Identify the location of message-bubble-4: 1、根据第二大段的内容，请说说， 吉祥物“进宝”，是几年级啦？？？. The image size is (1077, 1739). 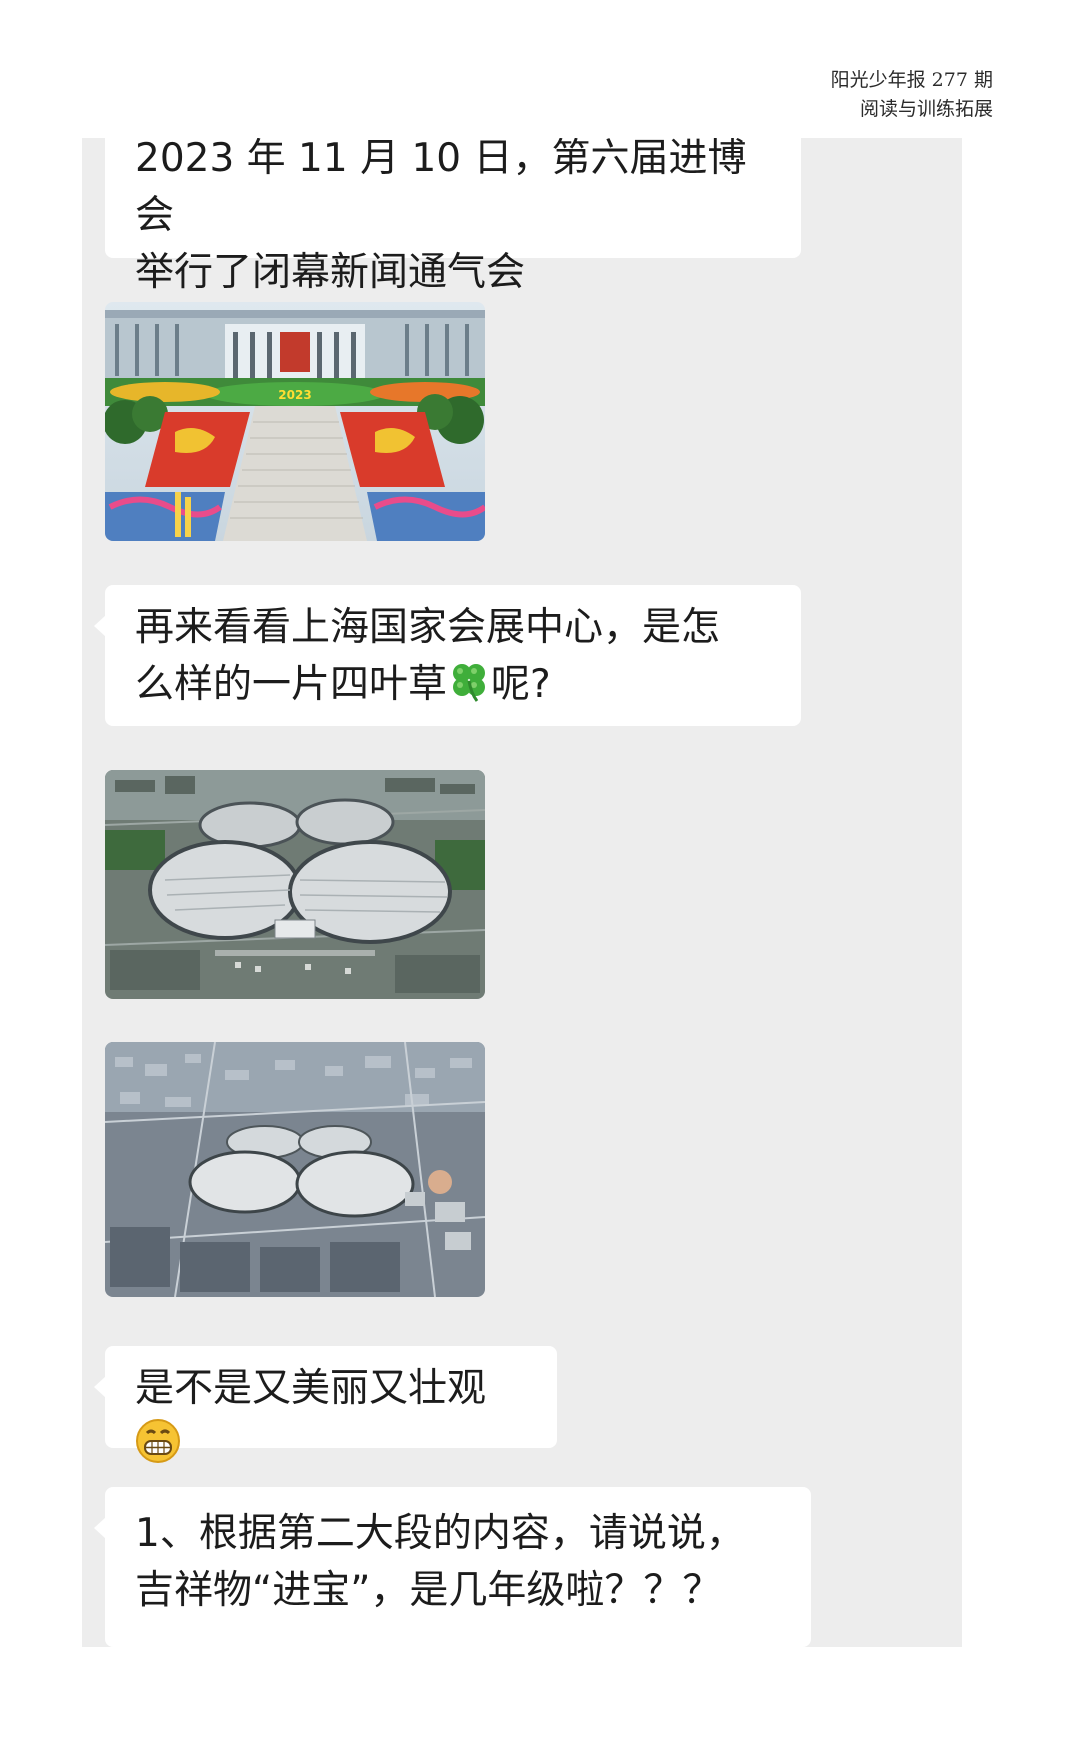
(452, 1567).